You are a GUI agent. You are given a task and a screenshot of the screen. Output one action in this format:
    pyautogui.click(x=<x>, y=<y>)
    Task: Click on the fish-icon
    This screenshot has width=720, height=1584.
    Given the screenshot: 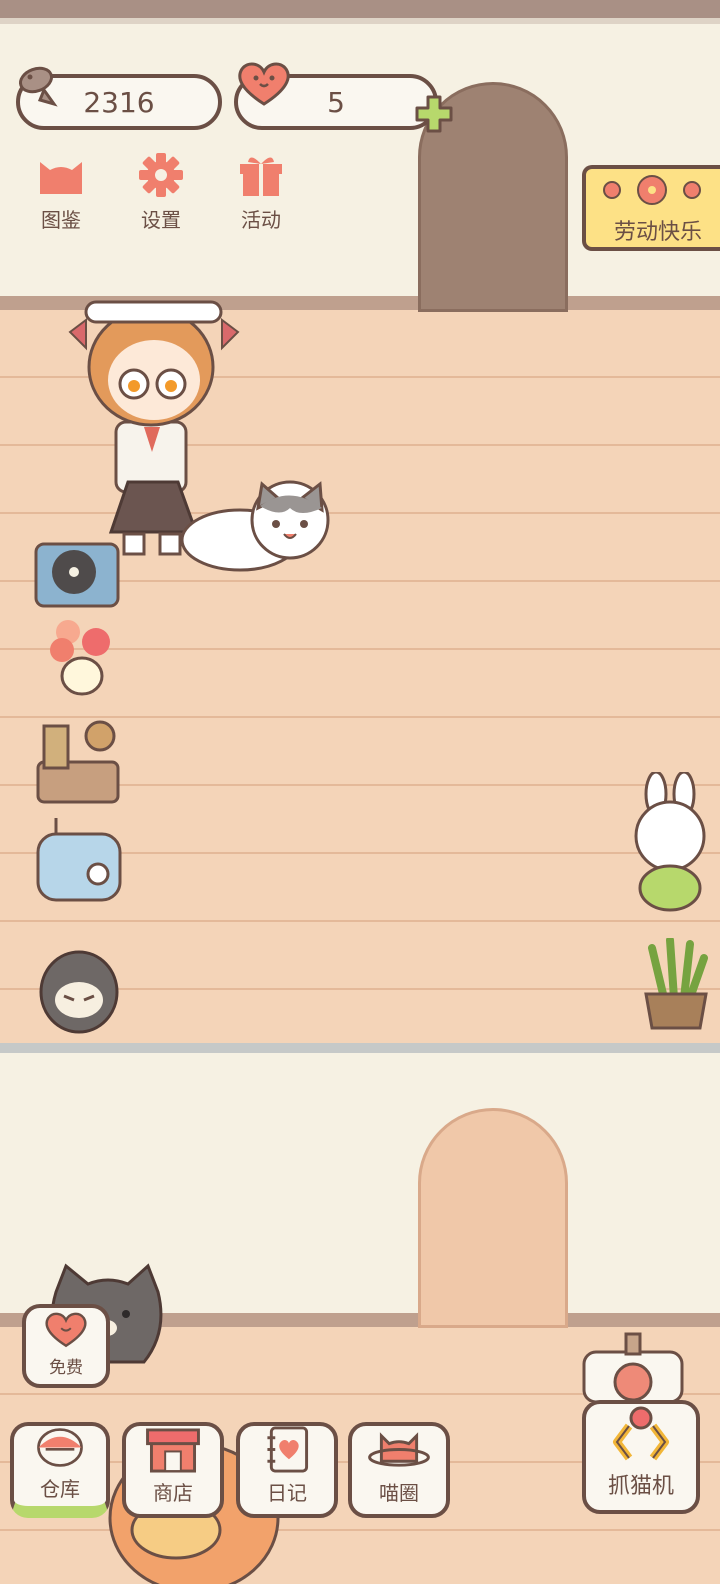 What is the action you would take?
    pyautogui.click(x=38, y=86)
    